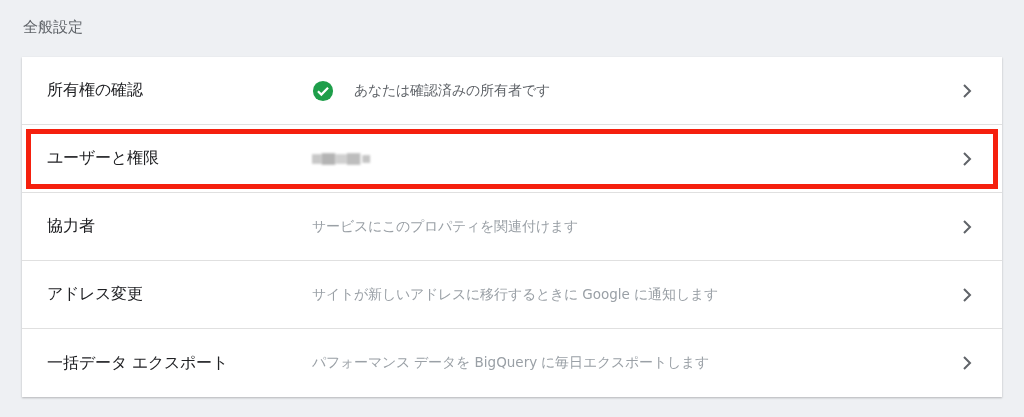  Describe the element at coordinates (95, 294) in the screenshot. I see `row-label: アドレス変更` at that location.